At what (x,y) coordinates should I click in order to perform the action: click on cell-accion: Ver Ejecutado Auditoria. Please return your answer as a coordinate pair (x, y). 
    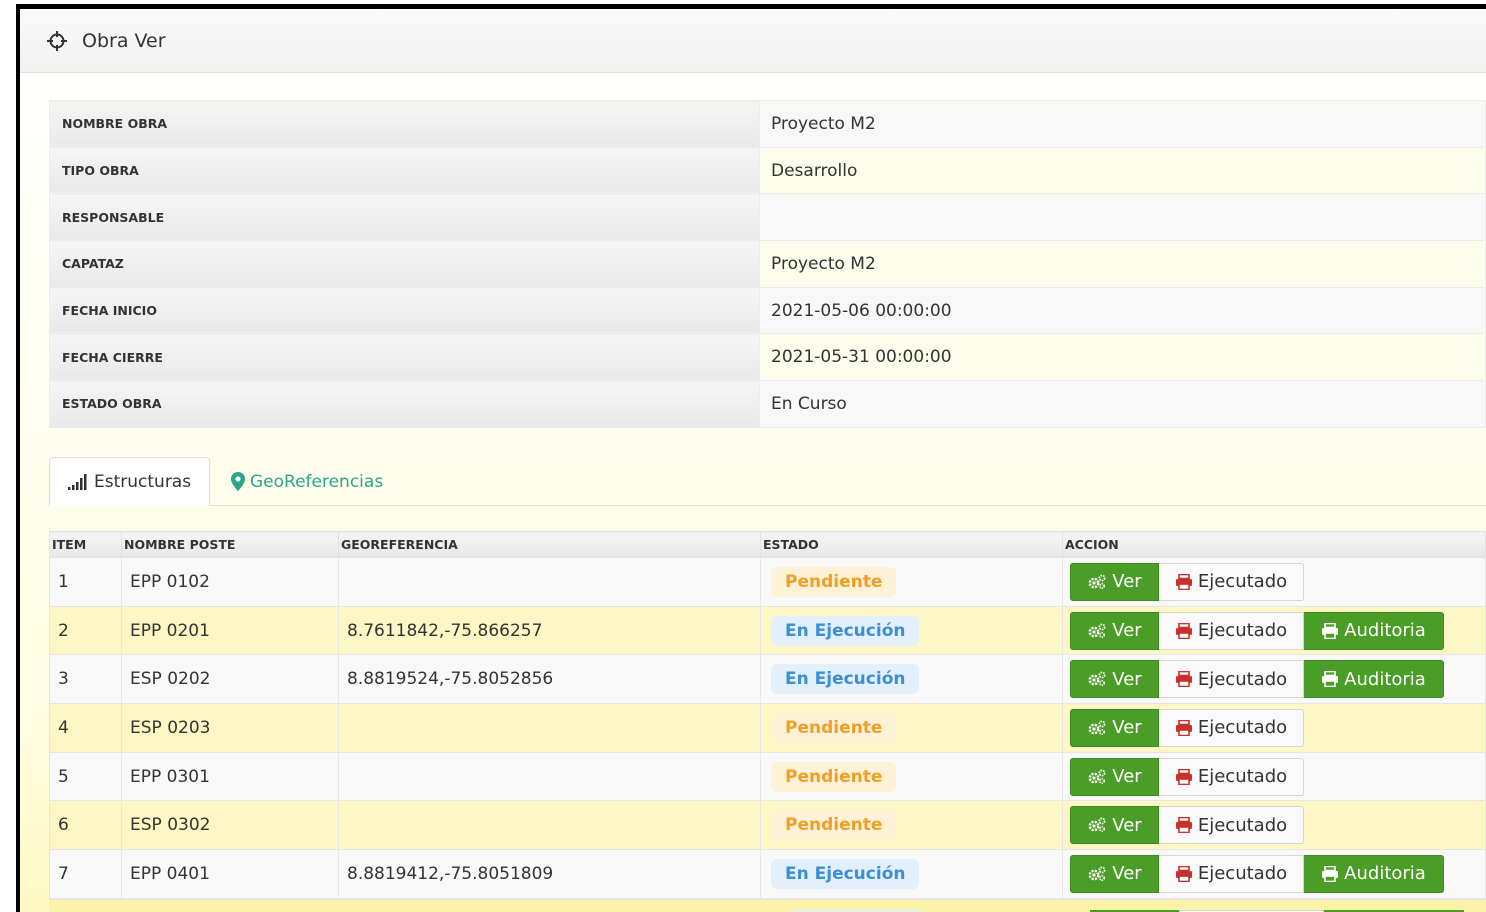
    Looking at the image, I should click on (1274, 679).